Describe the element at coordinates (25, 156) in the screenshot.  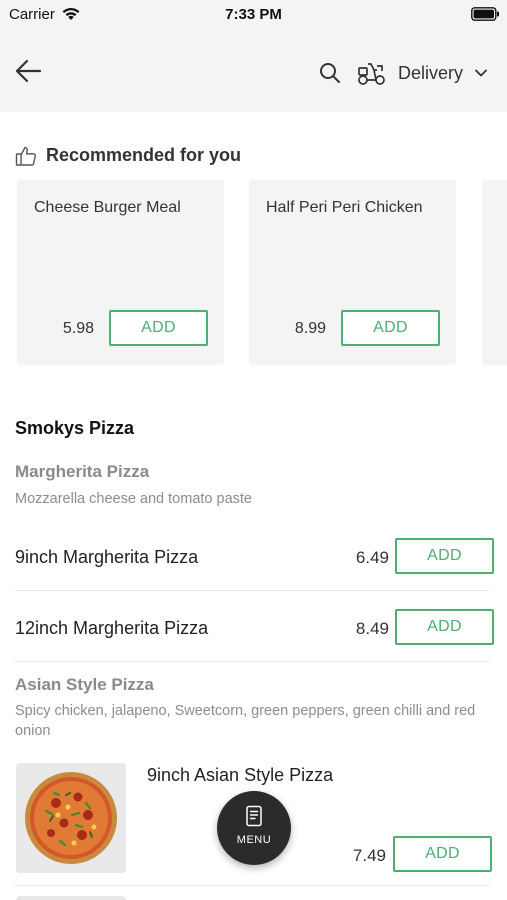
I see `thumbs-up-icon` at that location.